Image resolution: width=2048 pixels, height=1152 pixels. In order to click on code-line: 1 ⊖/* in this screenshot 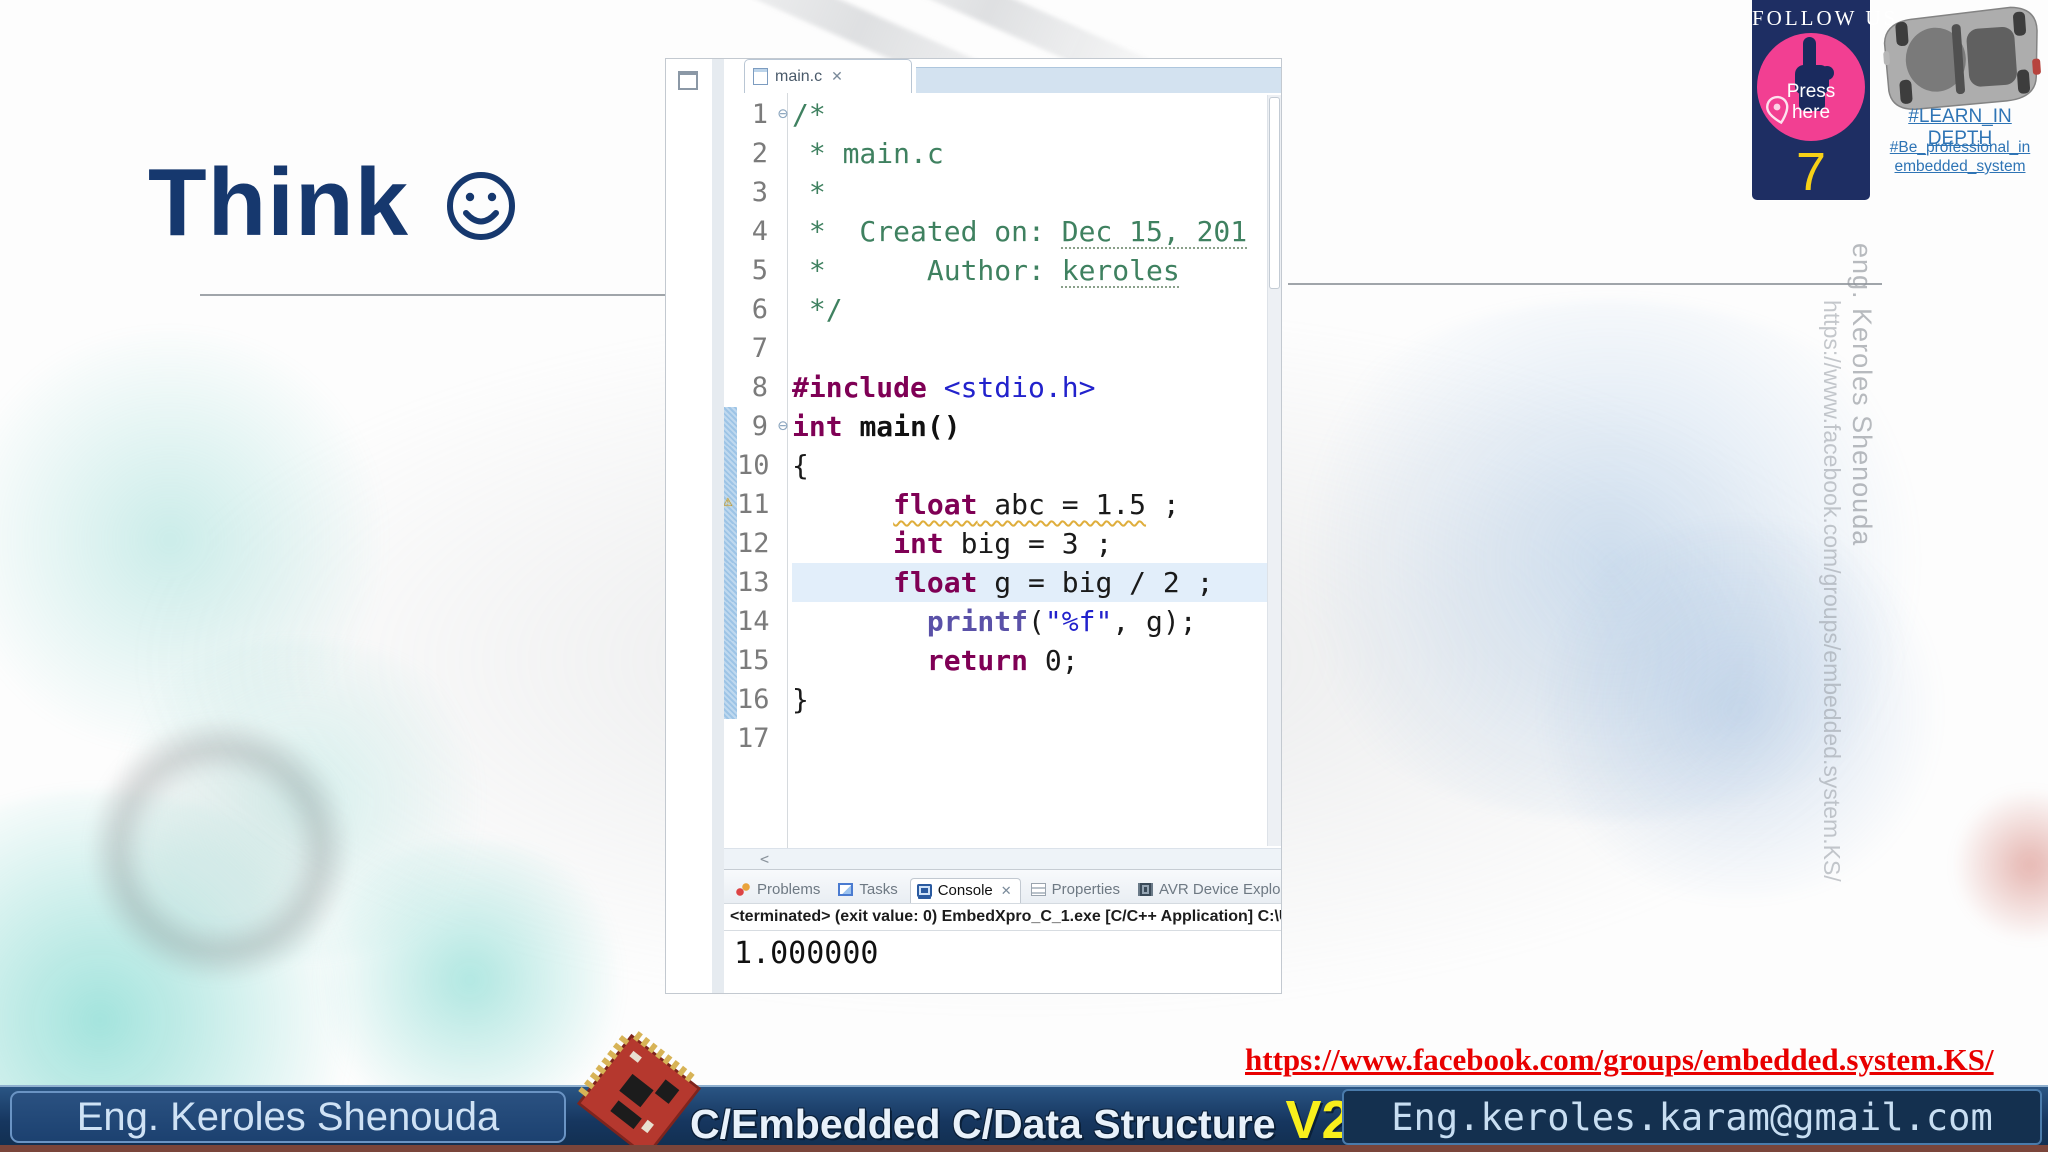, I will do `click(1002, 114)`.